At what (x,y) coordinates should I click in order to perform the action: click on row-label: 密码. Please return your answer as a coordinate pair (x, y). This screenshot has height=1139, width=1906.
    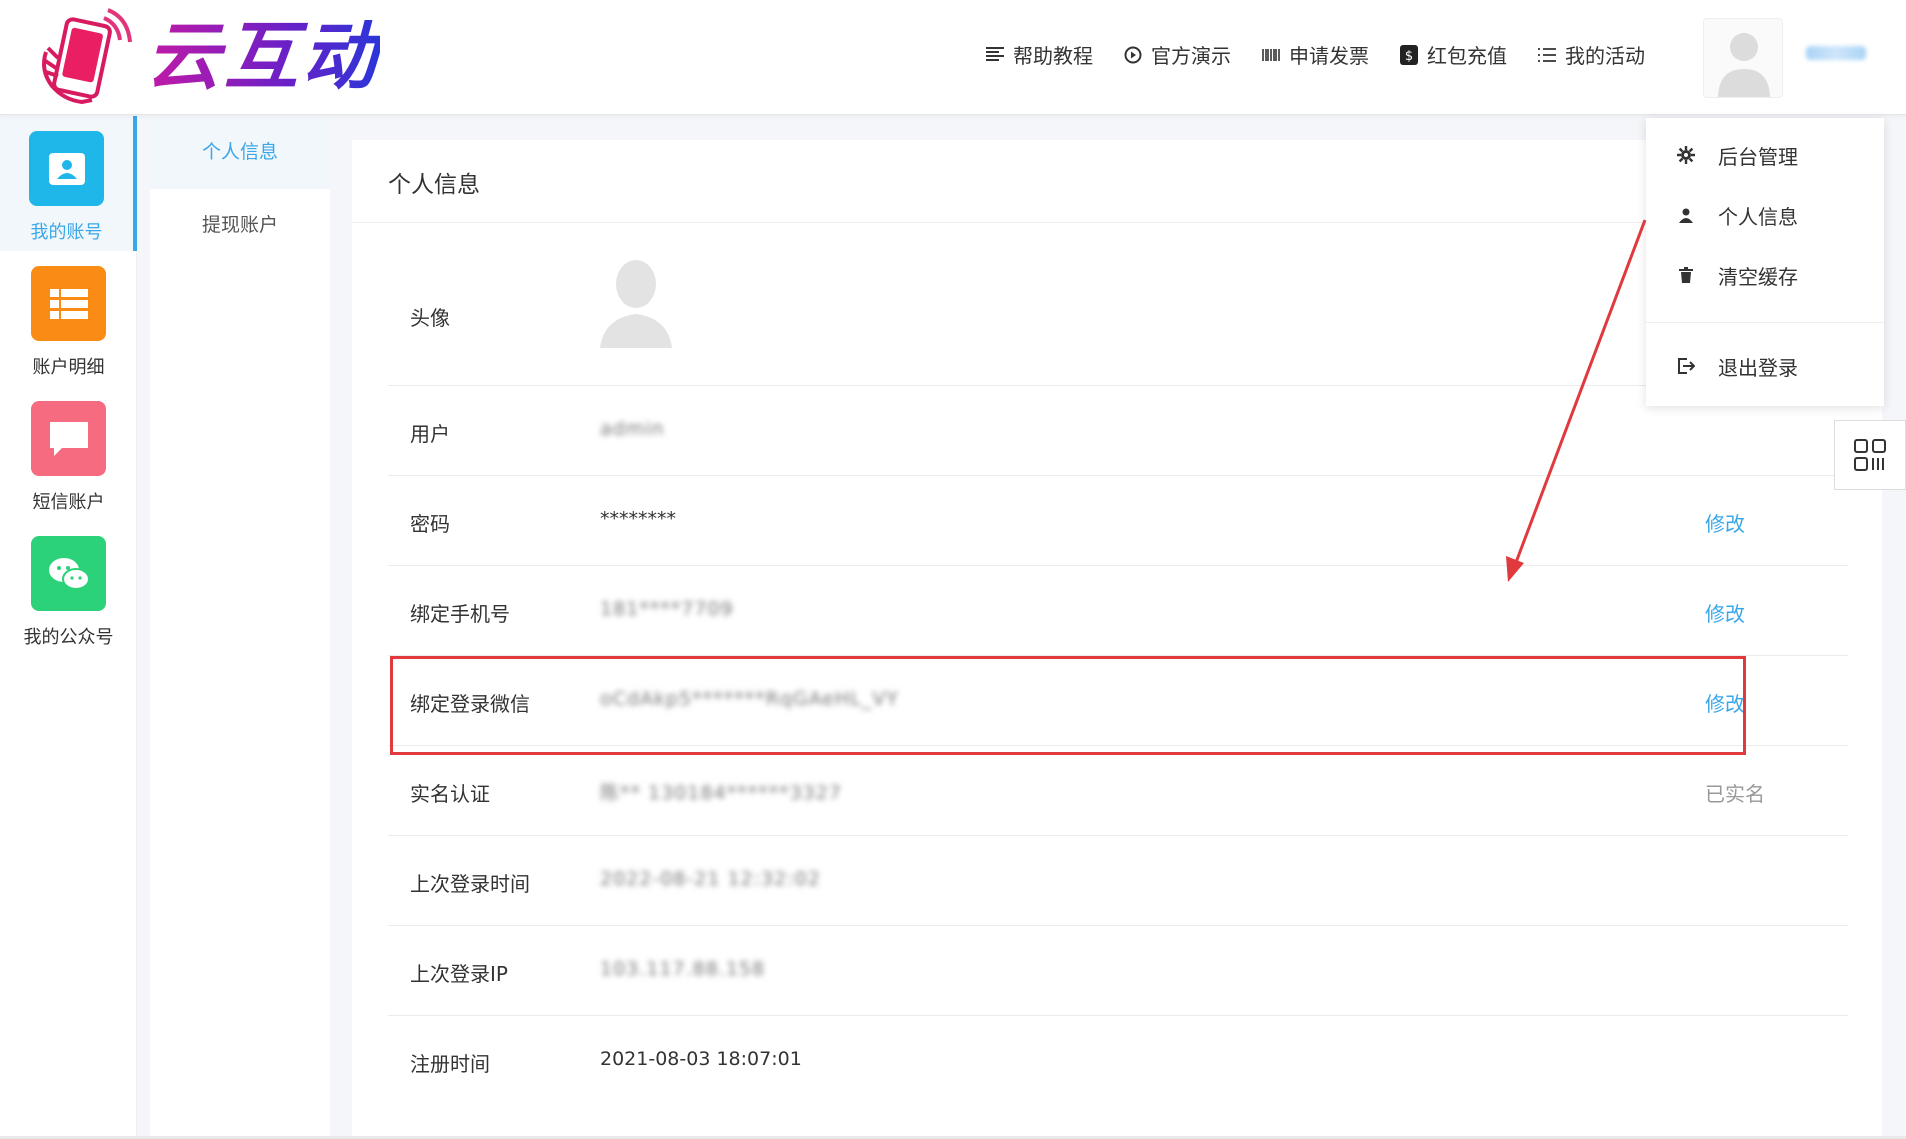
    Looking at the image, I should click on (430, 524).